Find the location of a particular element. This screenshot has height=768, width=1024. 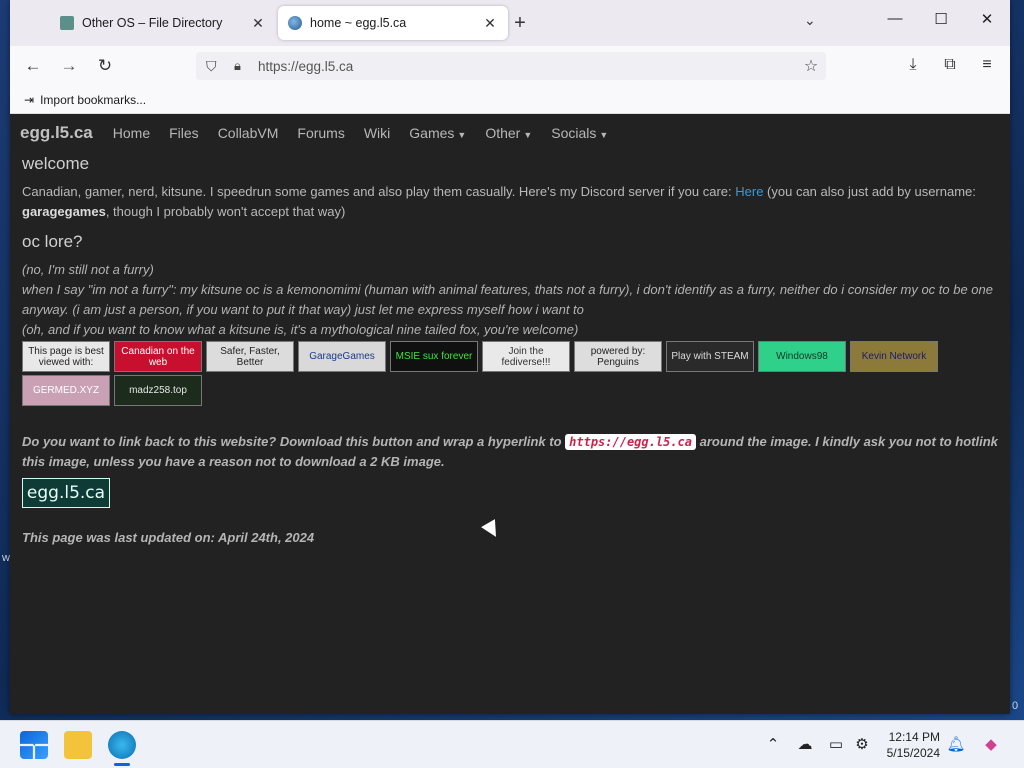

nav-dropdown-socials: Socials ▼ is located at coordinates (579, 133).